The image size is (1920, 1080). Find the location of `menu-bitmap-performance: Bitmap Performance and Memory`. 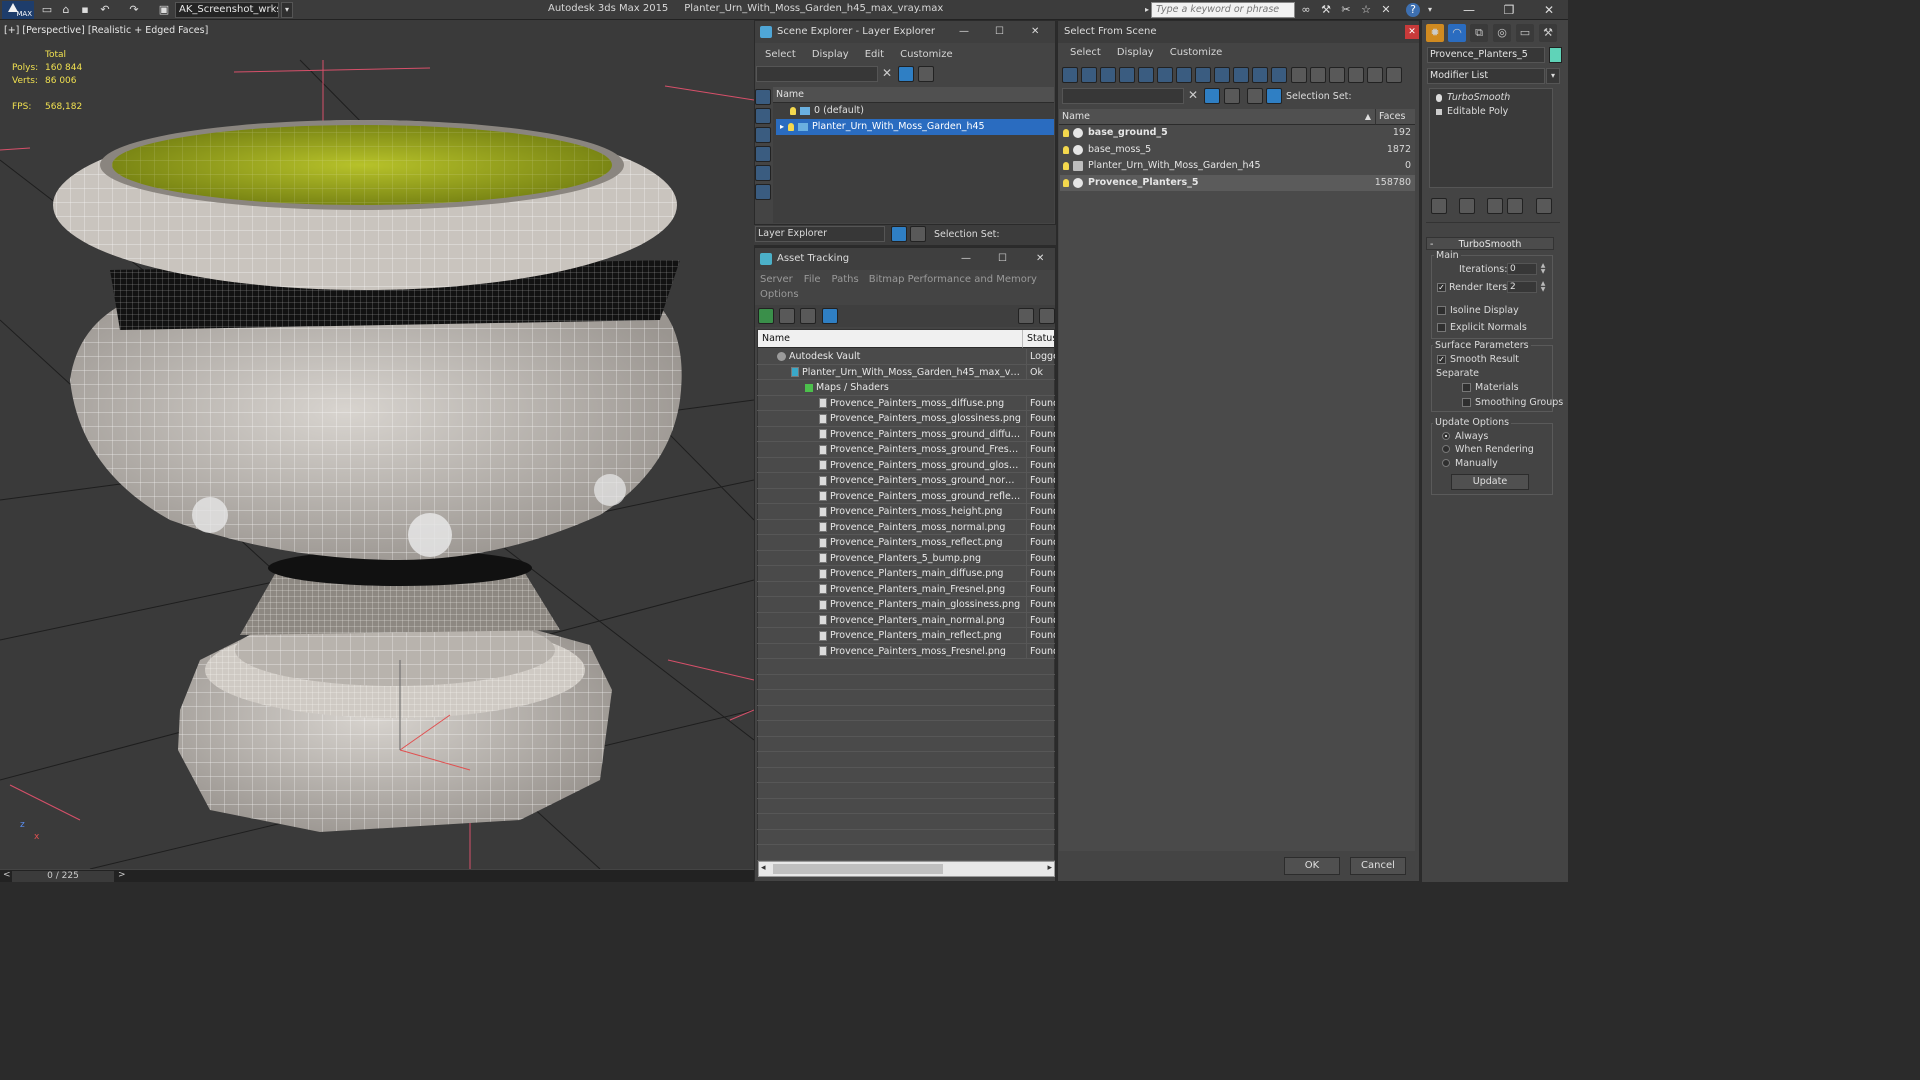

menu-bitmap-performance: Bitmap Performance and Memory is located at coordinates (953, 280).